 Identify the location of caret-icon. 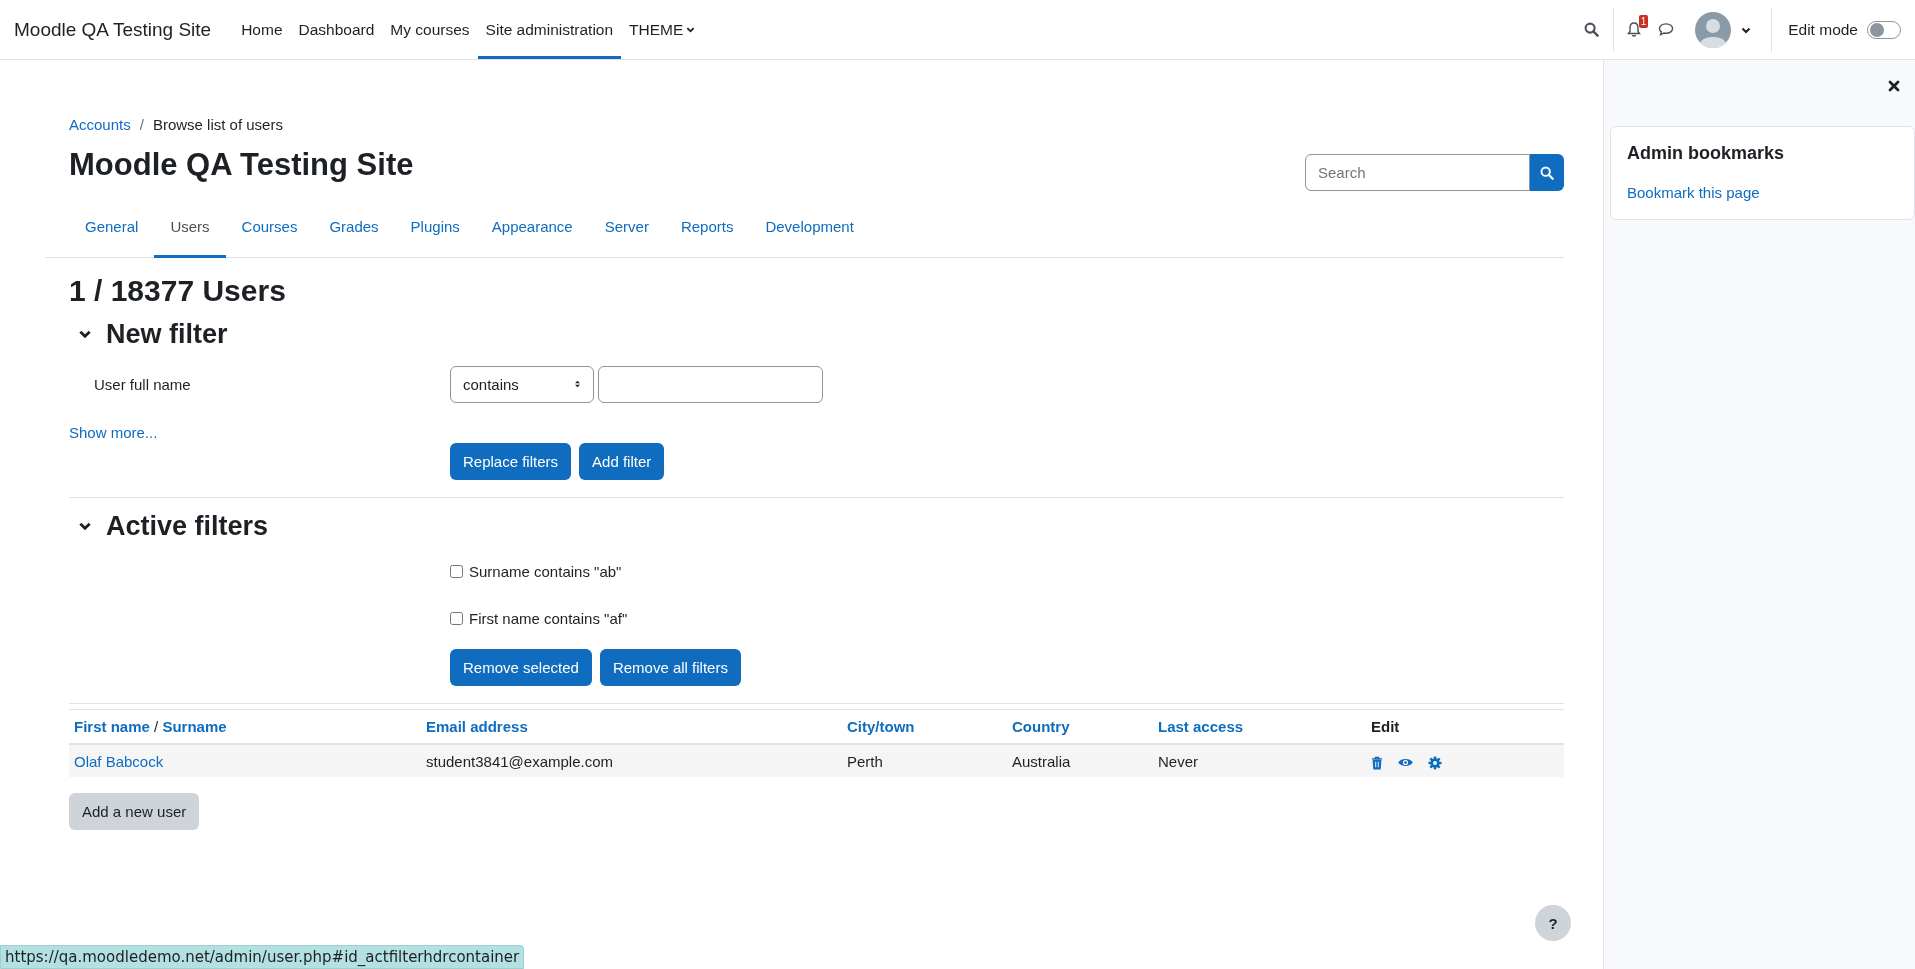
(691, 29).